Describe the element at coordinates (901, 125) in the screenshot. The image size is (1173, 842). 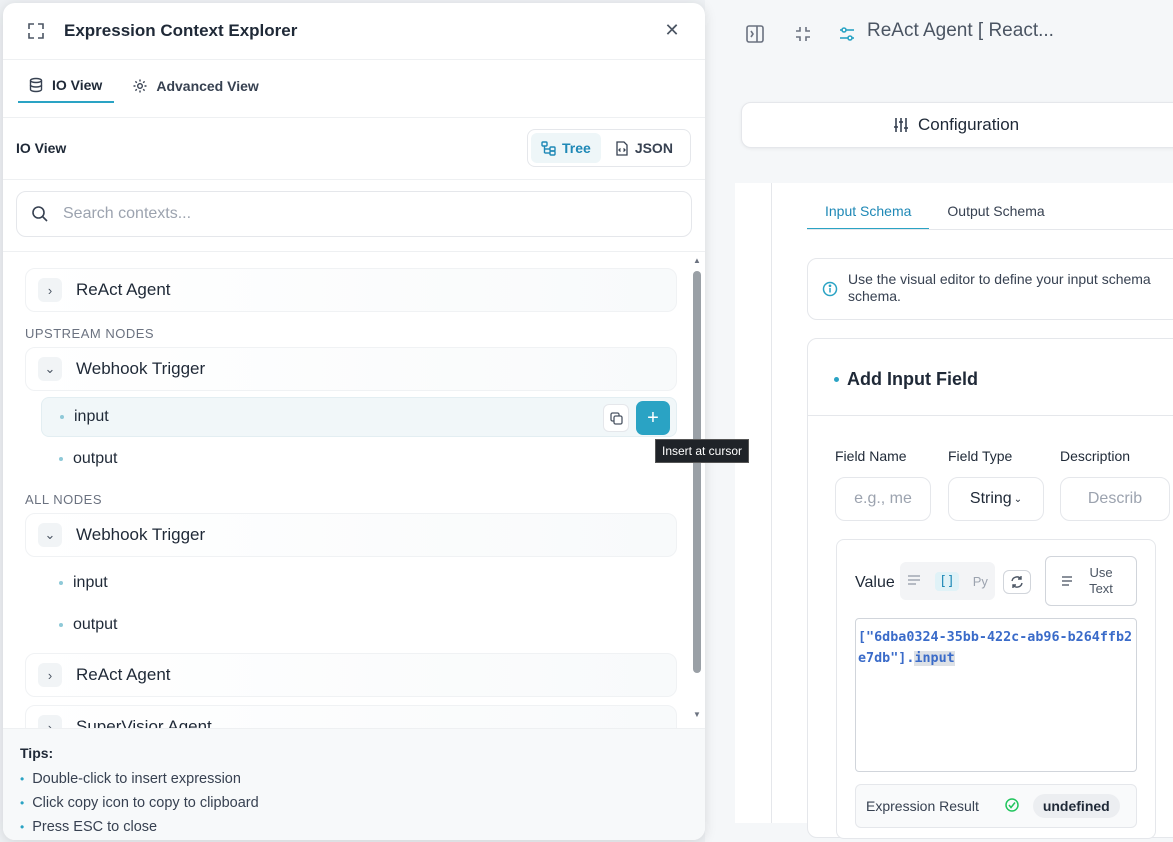
I see `sliders-icon` at that location.